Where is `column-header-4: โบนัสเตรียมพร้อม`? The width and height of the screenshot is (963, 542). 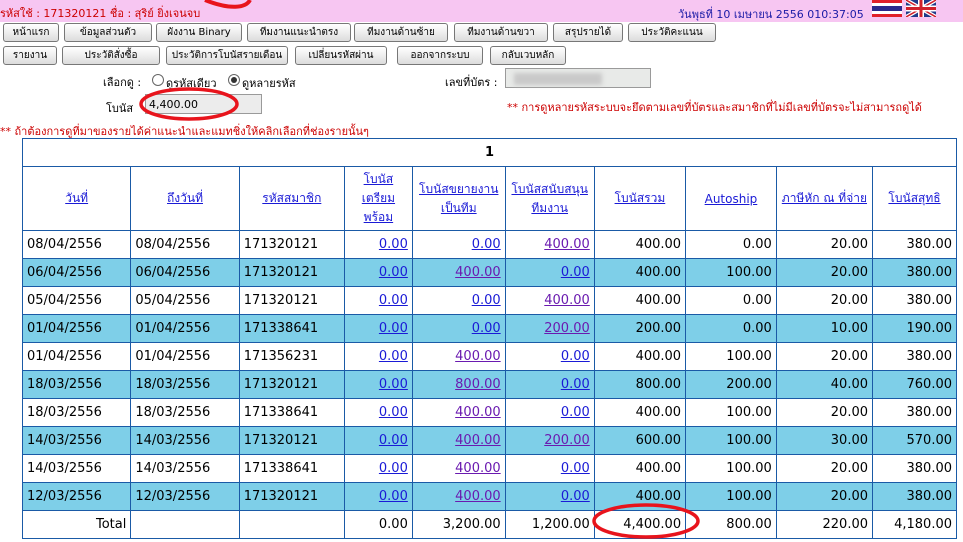 column-header-4: โบนัสเตรียมพร้อม is located at coordinates (378, 198).